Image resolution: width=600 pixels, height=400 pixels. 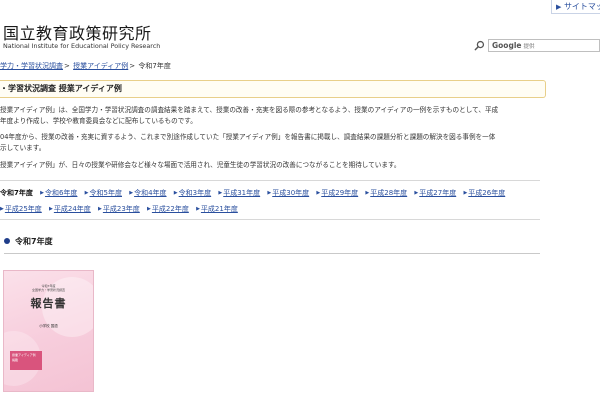 I want to click on cover-survey-name: 全国学力・学習状況調査, so click(x=48, y=290).